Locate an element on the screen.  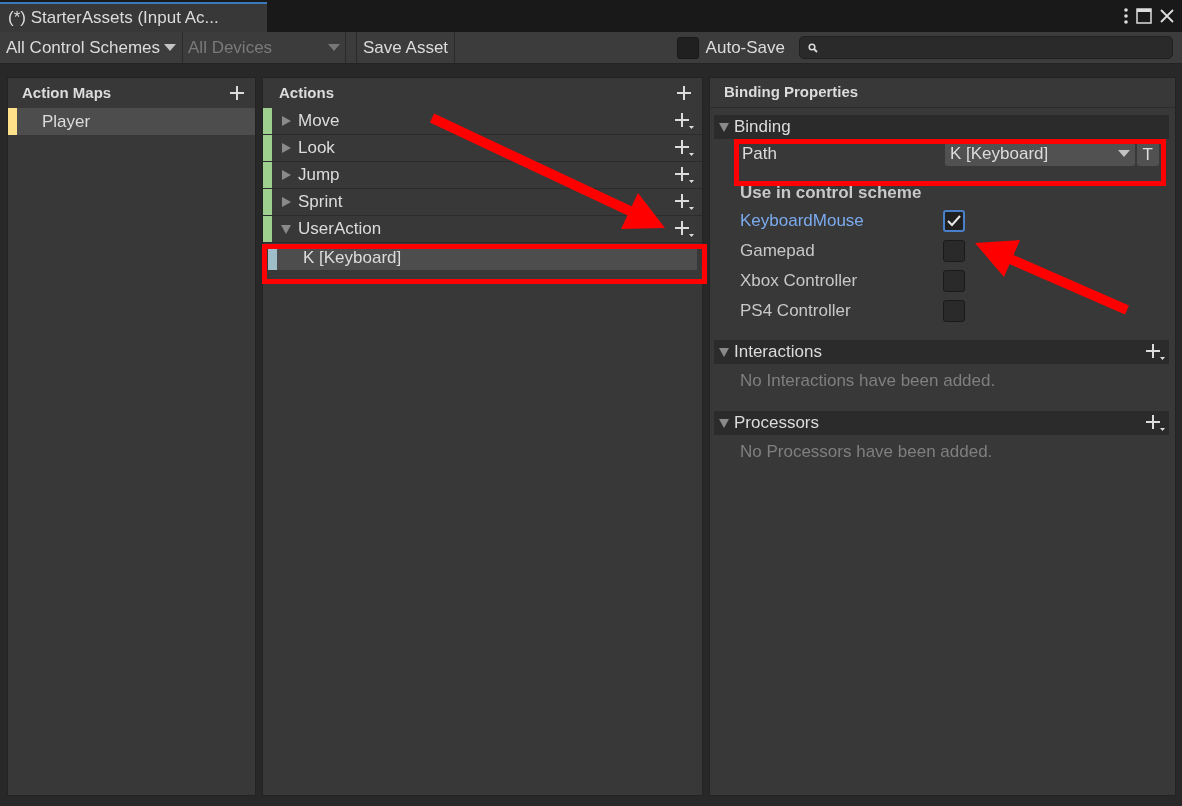
action-name: UserAction is located at coordinates (340, 229).